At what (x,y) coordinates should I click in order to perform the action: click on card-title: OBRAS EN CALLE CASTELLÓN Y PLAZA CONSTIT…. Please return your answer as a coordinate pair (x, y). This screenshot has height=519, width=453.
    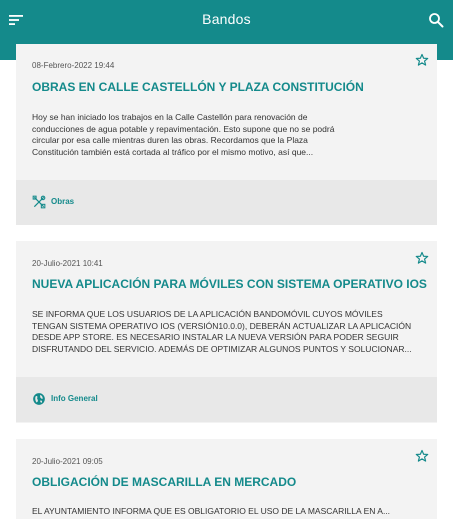
    Looking at the image, I should click on (226, 87).